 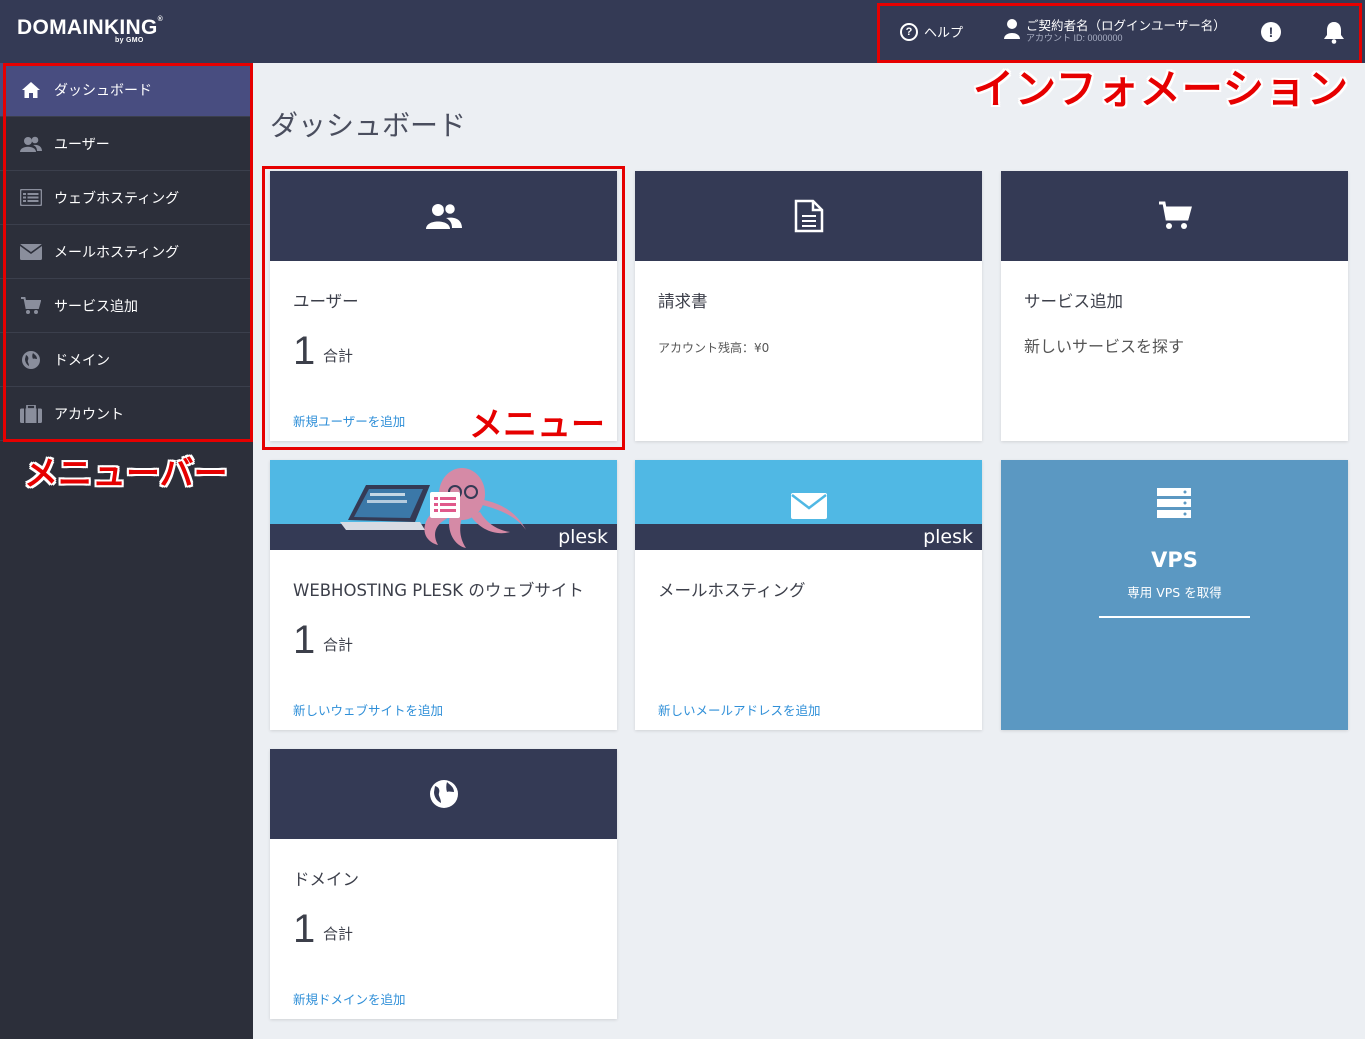 I want to click on vps-subtitle: 専用 VPS を取得, so click(x=1174, y=591).